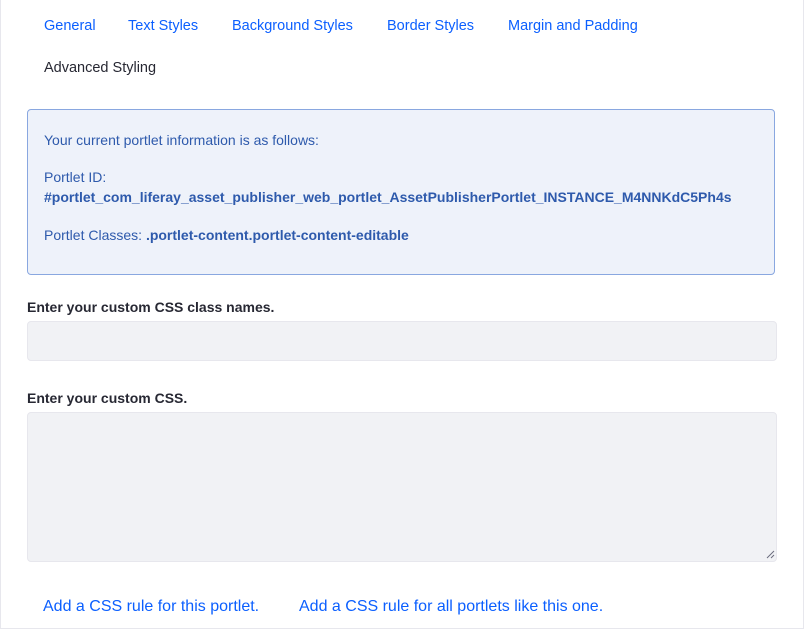 This screenshot has height=630, width=804. What do you see at coordinates (75, 177) in the screenshot?
I see `portlet-id-label: Portlet ID:` at bounding box center [75, 177].